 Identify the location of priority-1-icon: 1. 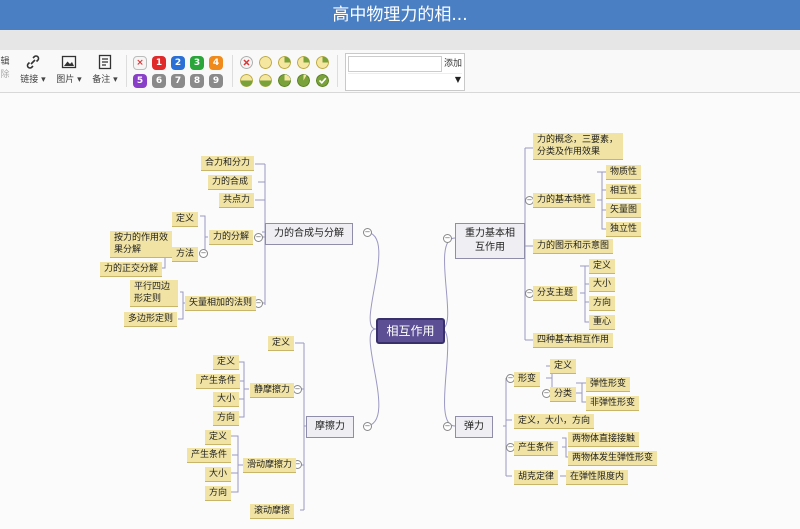
(159, 63).